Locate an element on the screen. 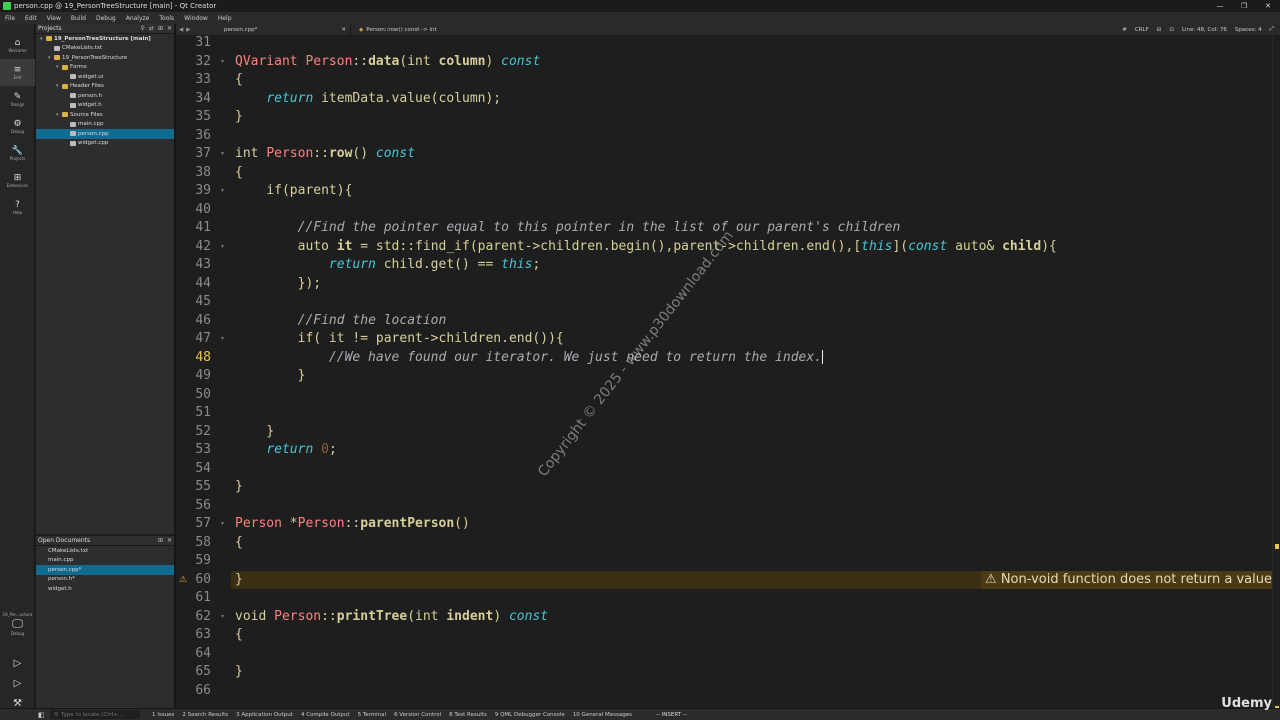 Image resolution: width=1280 pixels, height=720 pixels. output-tab: 10 General Messages is located at coordinates (602, 715).